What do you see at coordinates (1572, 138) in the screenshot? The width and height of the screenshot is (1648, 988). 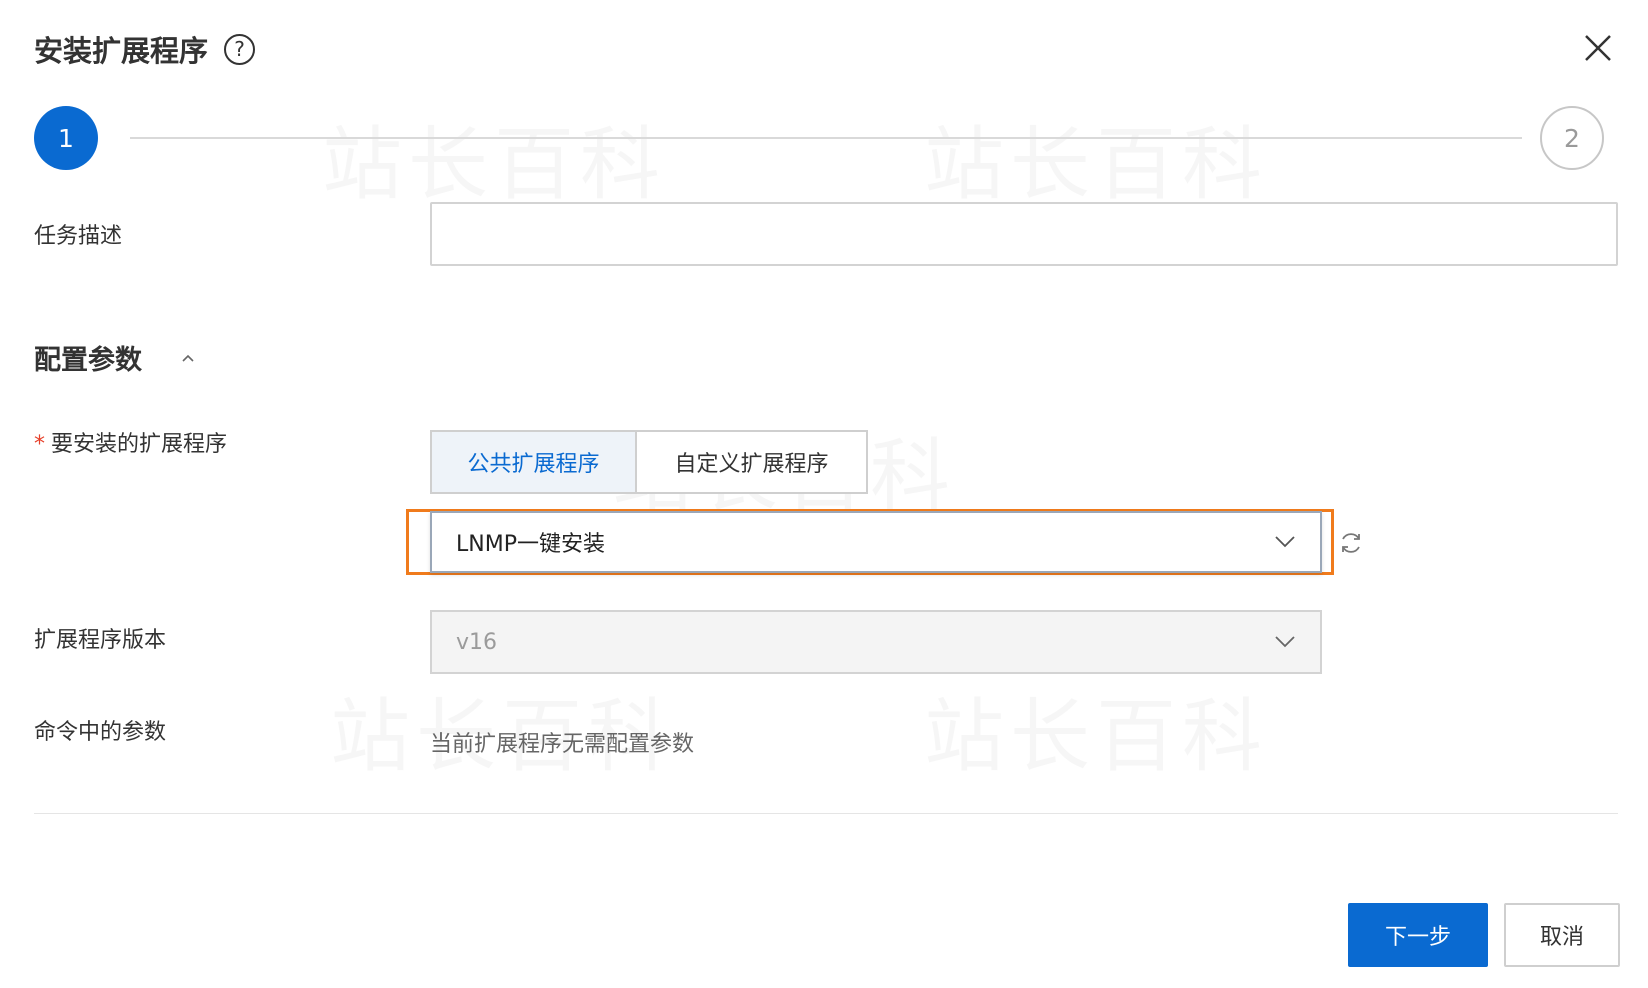 I see `step-2-indicator: 2` at bounding box center [1572, 138].